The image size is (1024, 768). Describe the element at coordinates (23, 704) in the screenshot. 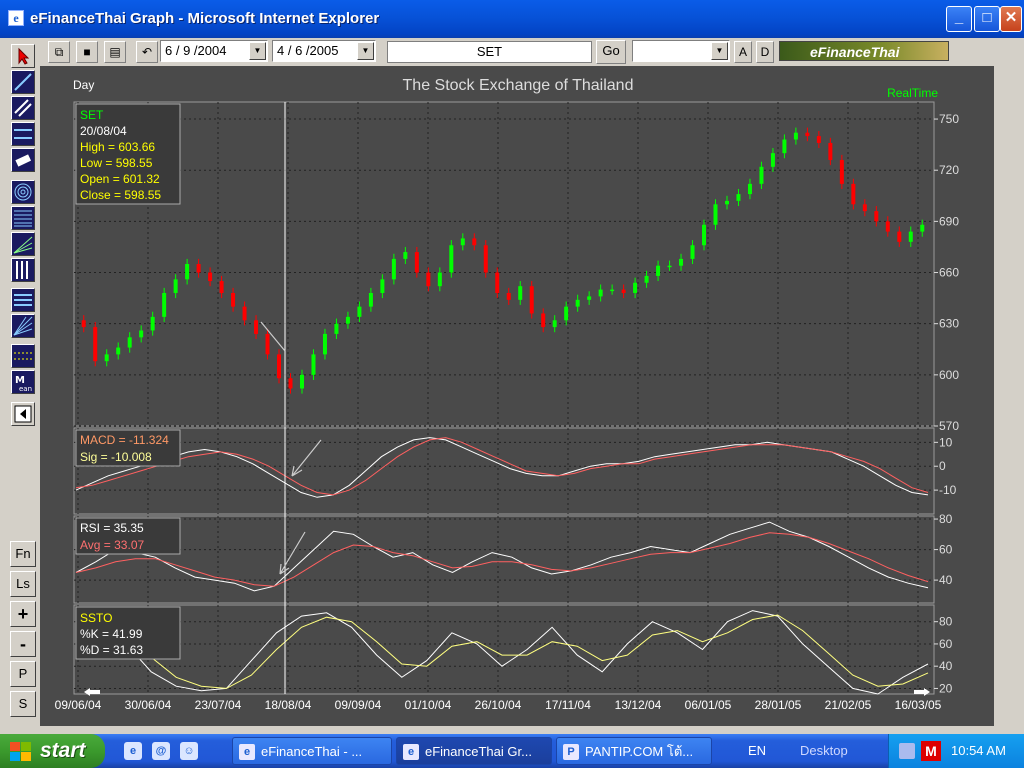

I see `s-button: S` at that location.